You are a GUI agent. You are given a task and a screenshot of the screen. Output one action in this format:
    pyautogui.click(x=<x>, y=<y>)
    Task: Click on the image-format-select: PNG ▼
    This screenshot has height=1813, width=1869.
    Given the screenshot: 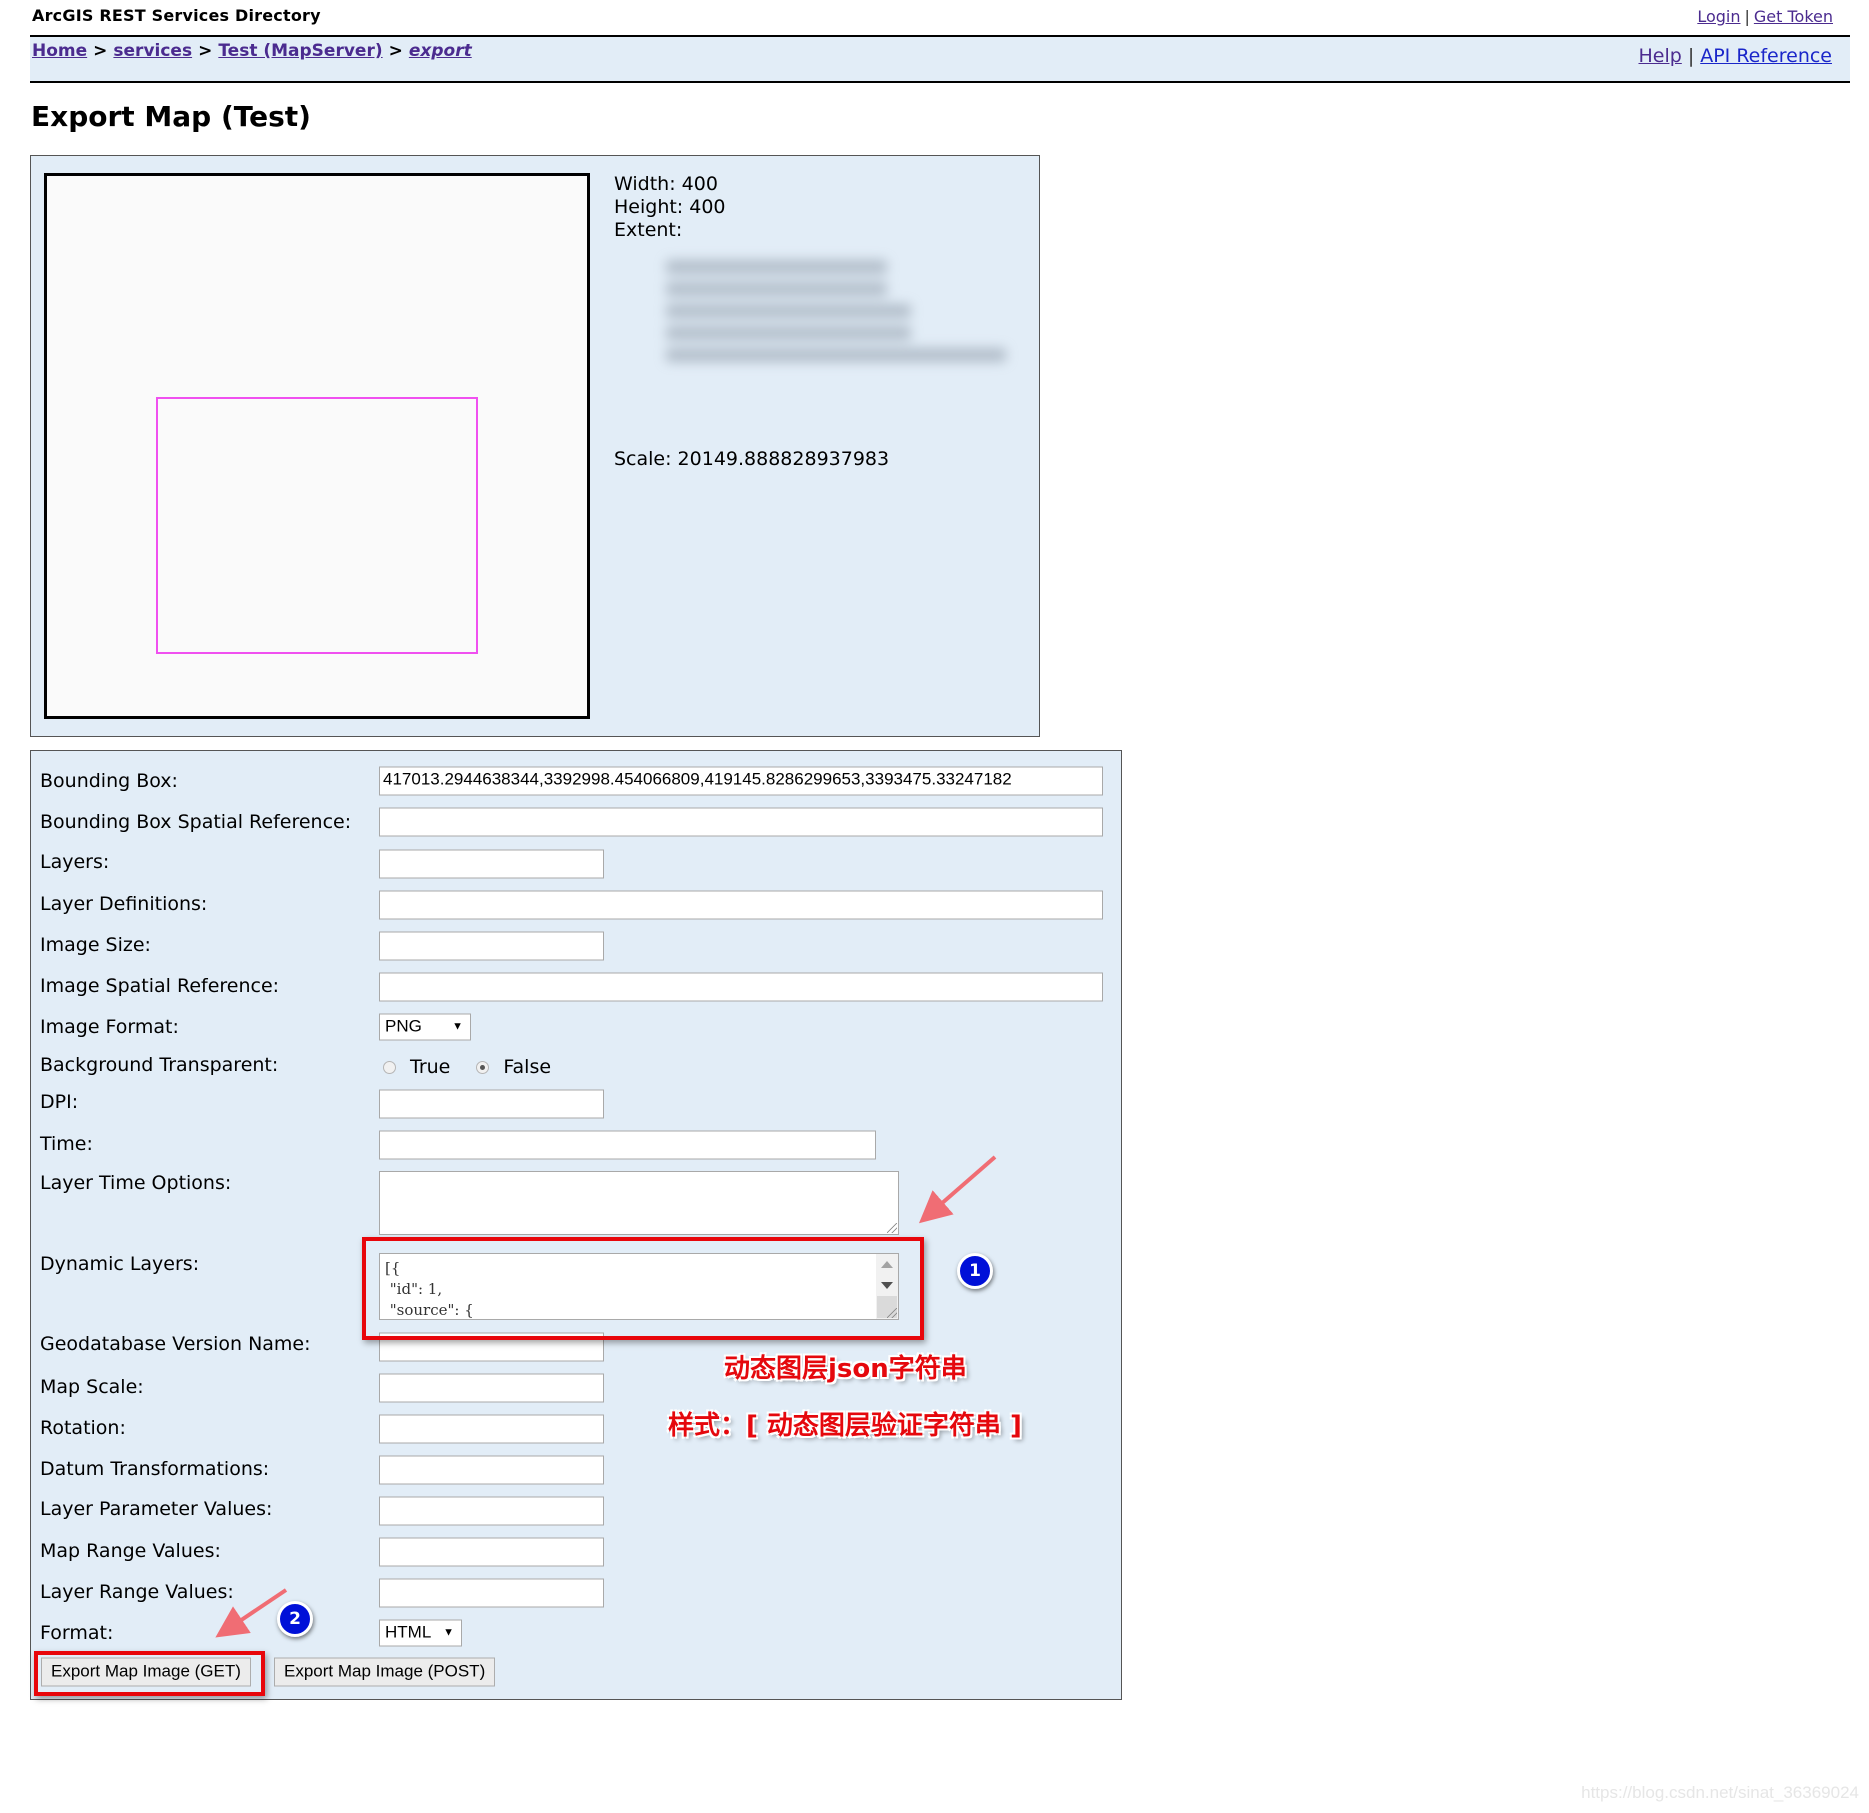 What is the action you would take?
    pyautogui.click(x=425, y=1027)
    